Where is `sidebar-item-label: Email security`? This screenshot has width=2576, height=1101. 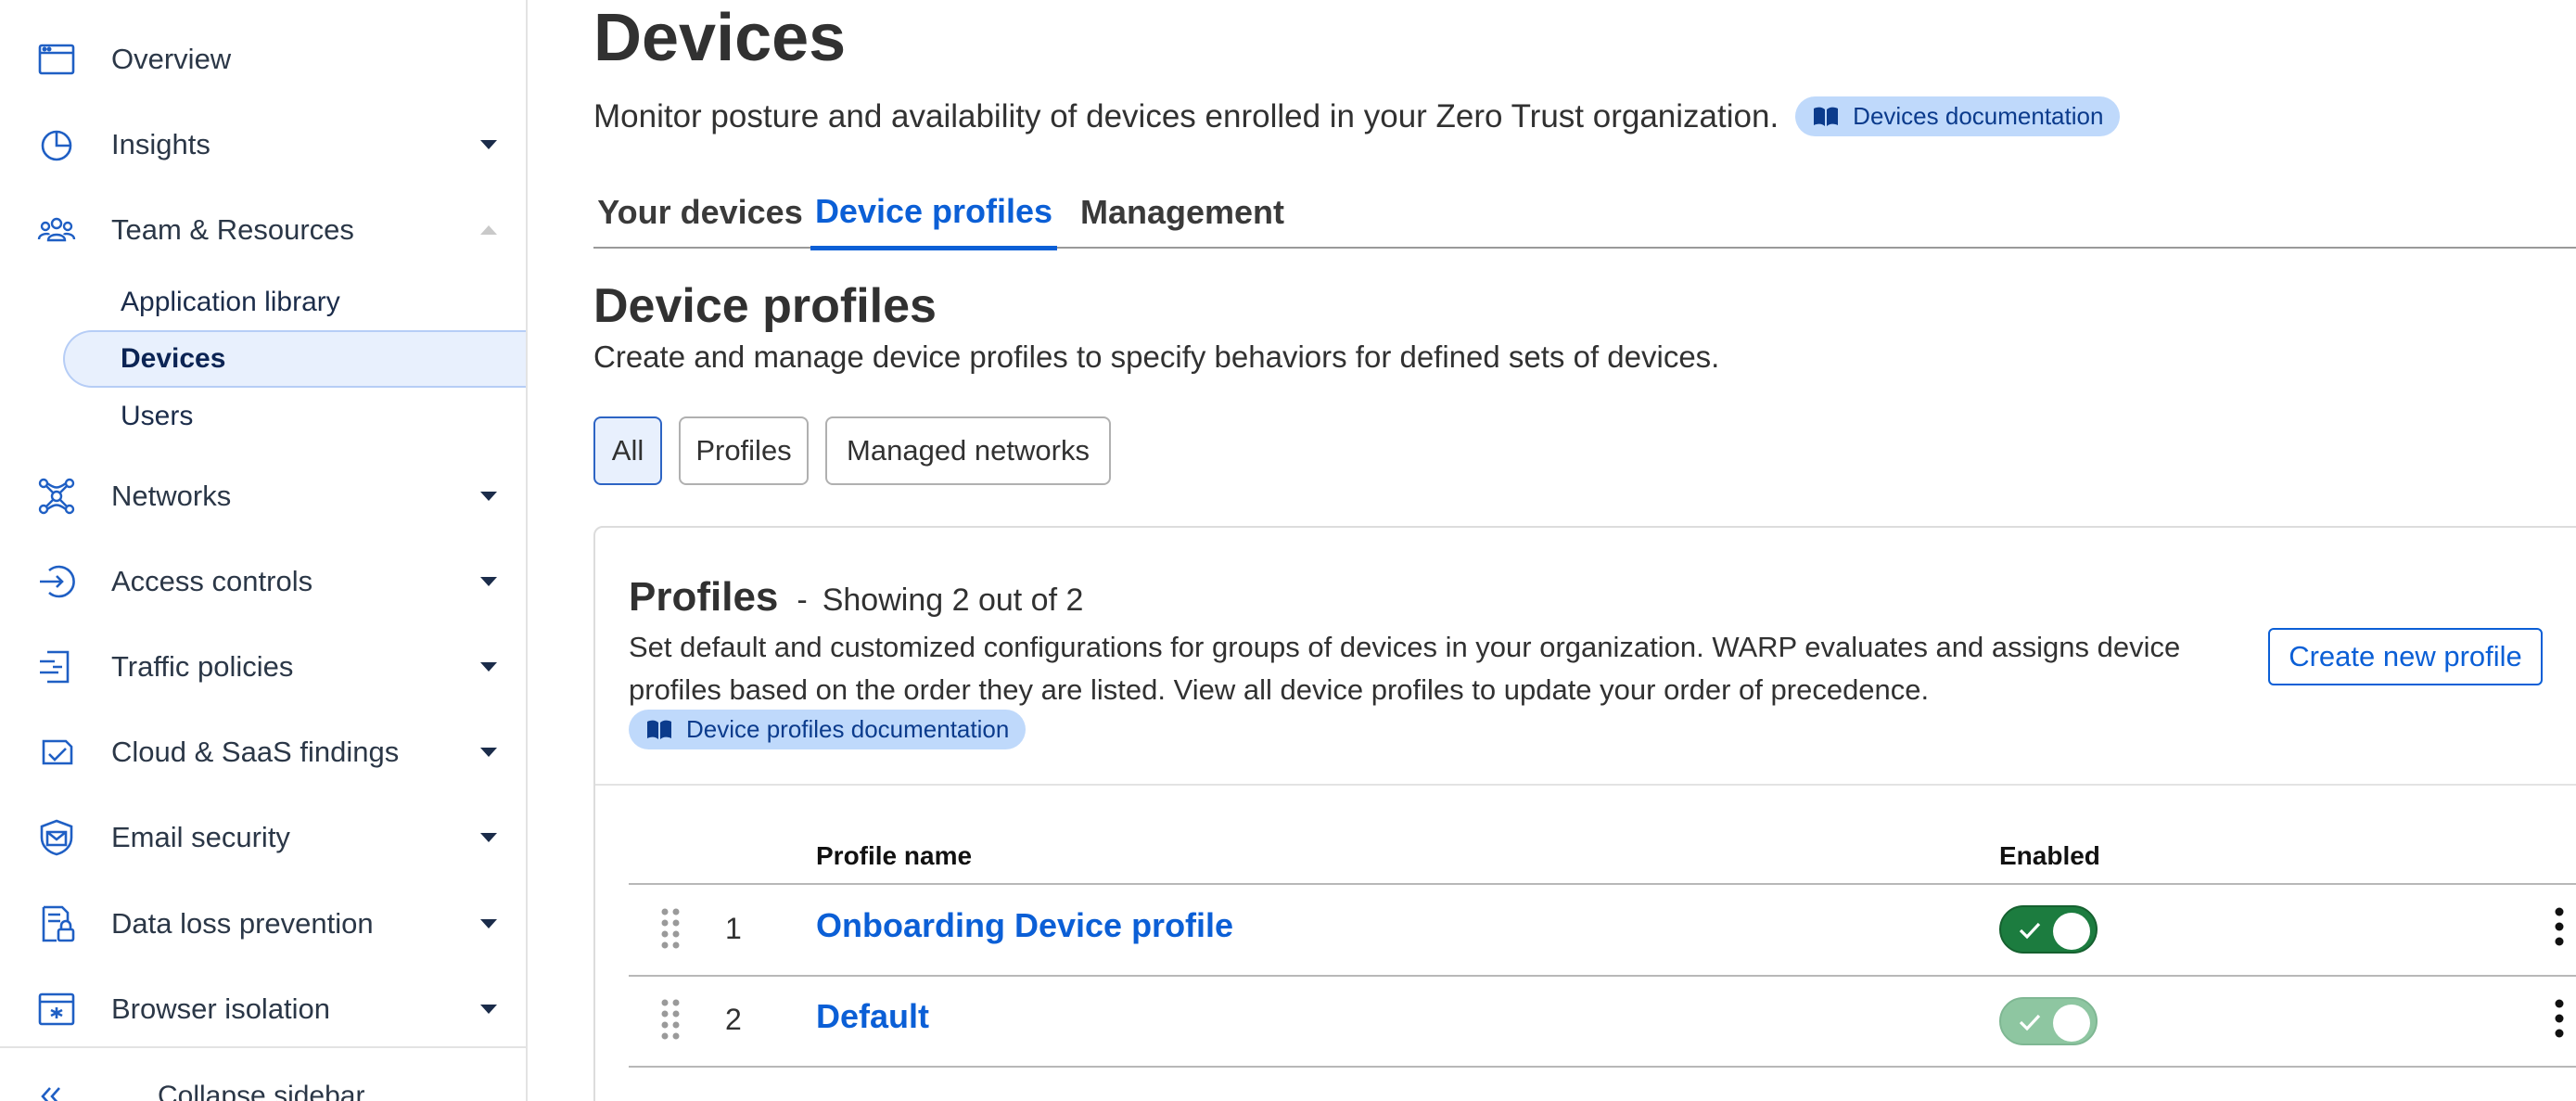
sidebar-item-label: Email security is located at coordinates (201, 837).